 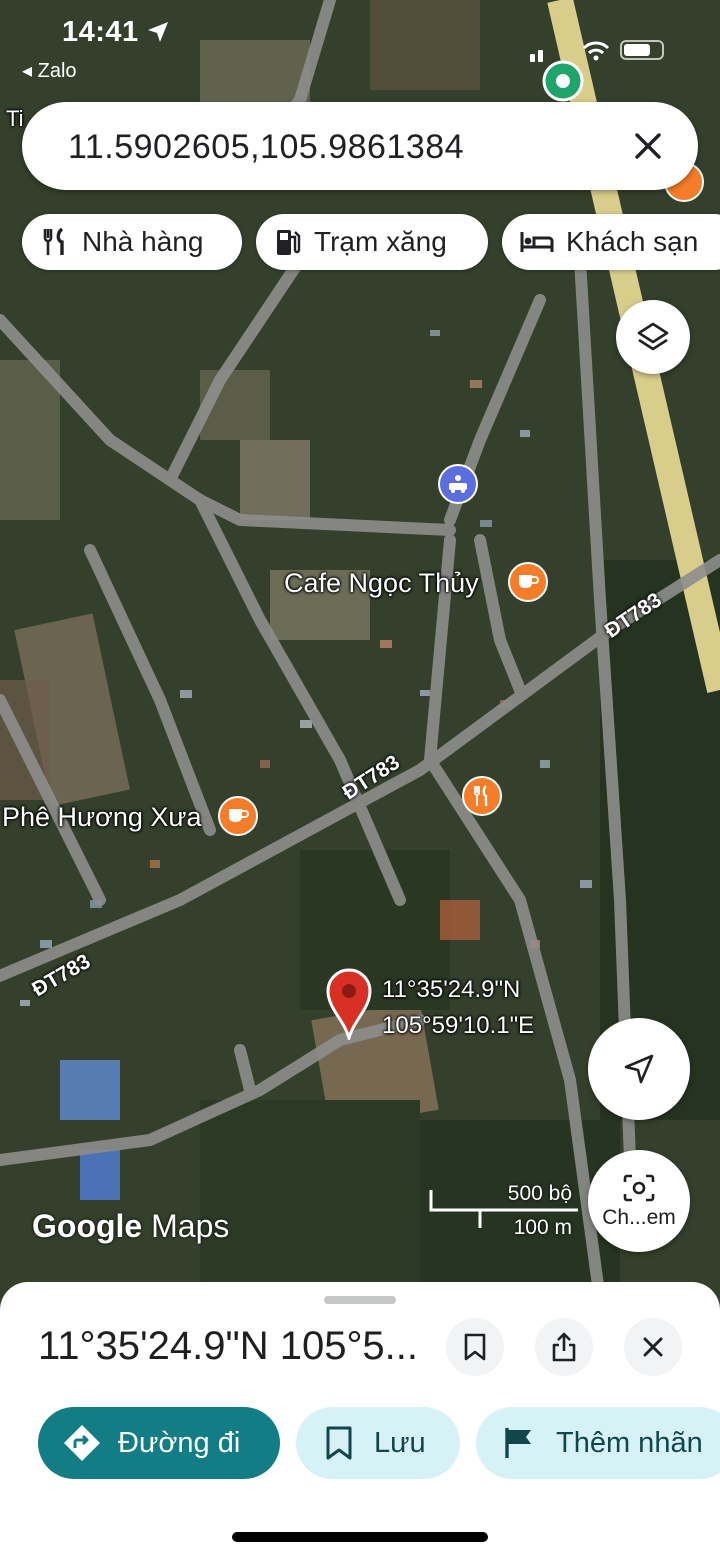 I want to click on close-sheet-button, so click(x=653, y=1347).